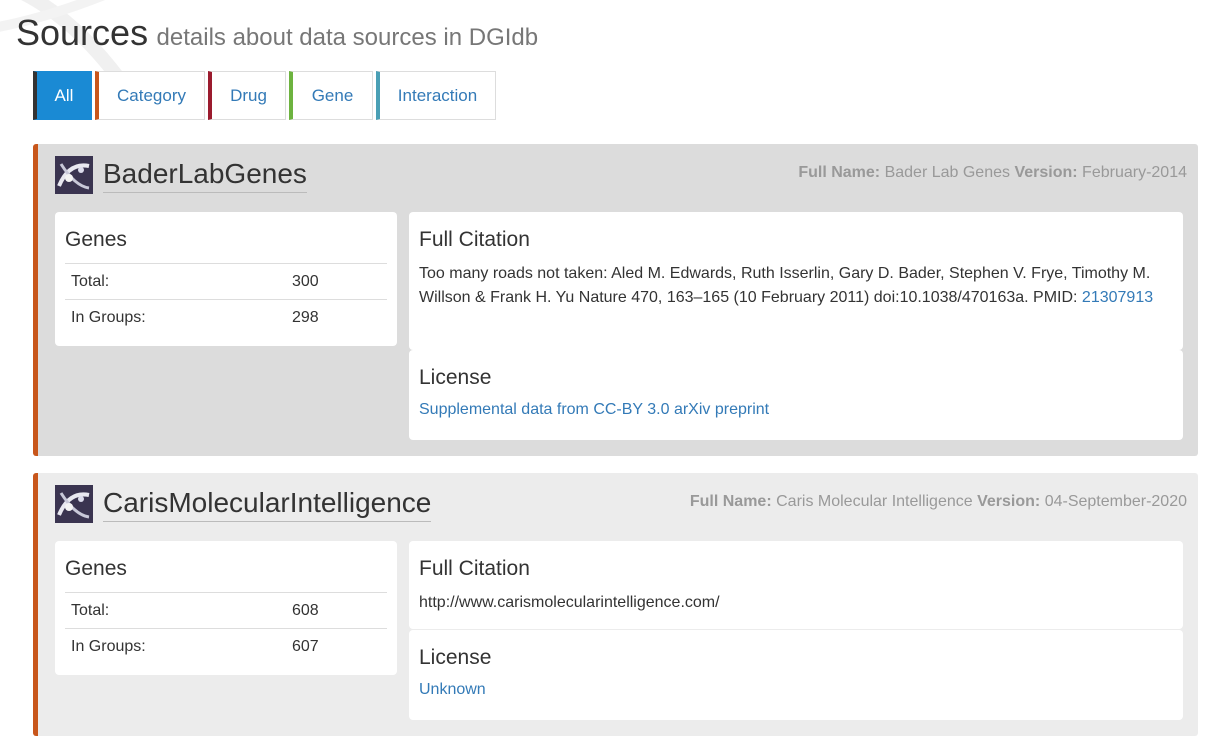 The image size is (1209, 741). I want to click on row-value: 298, so click(339, 317).